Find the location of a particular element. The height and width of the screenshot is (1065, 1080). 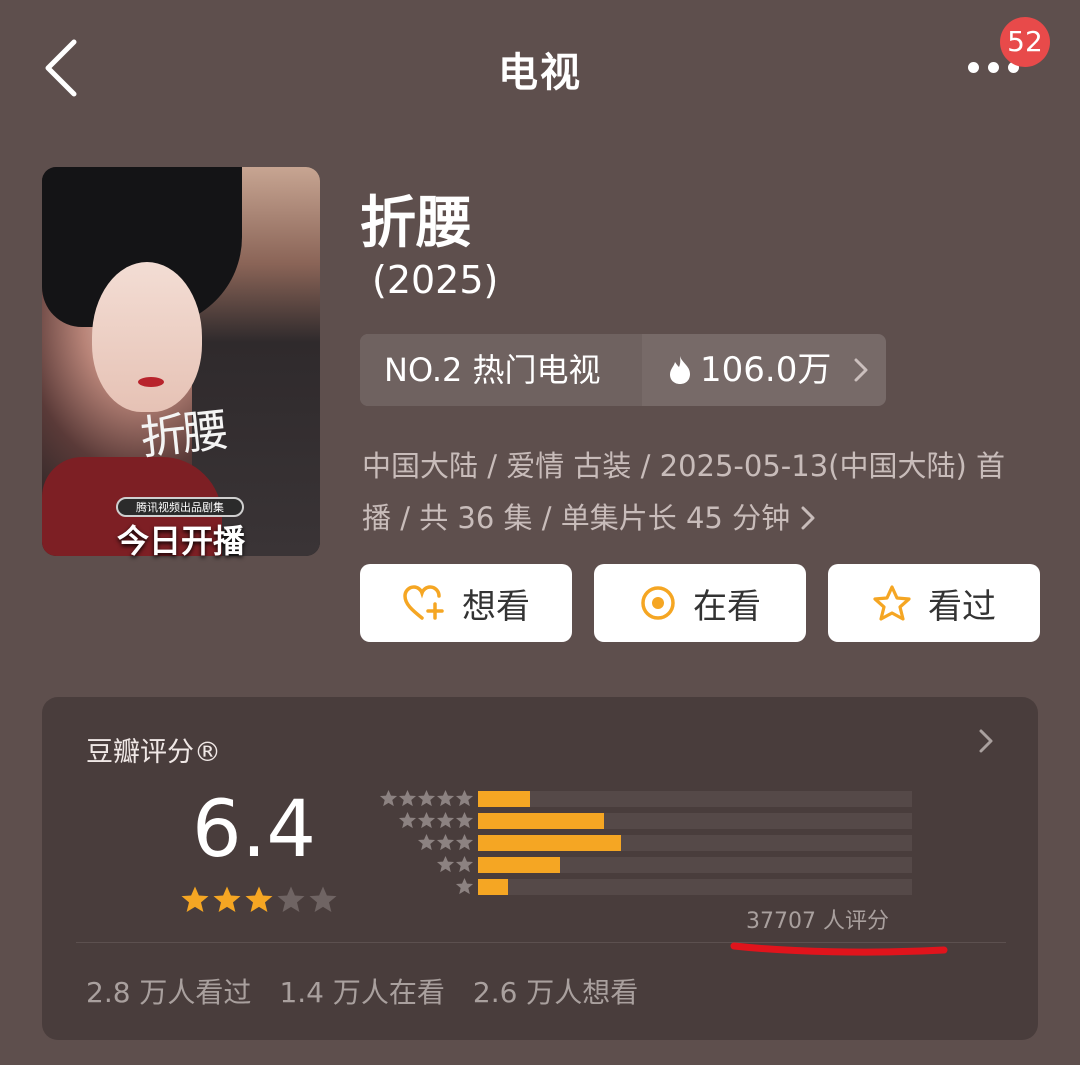

heat-link: 106.0万 is located at coordinates (764, 370).